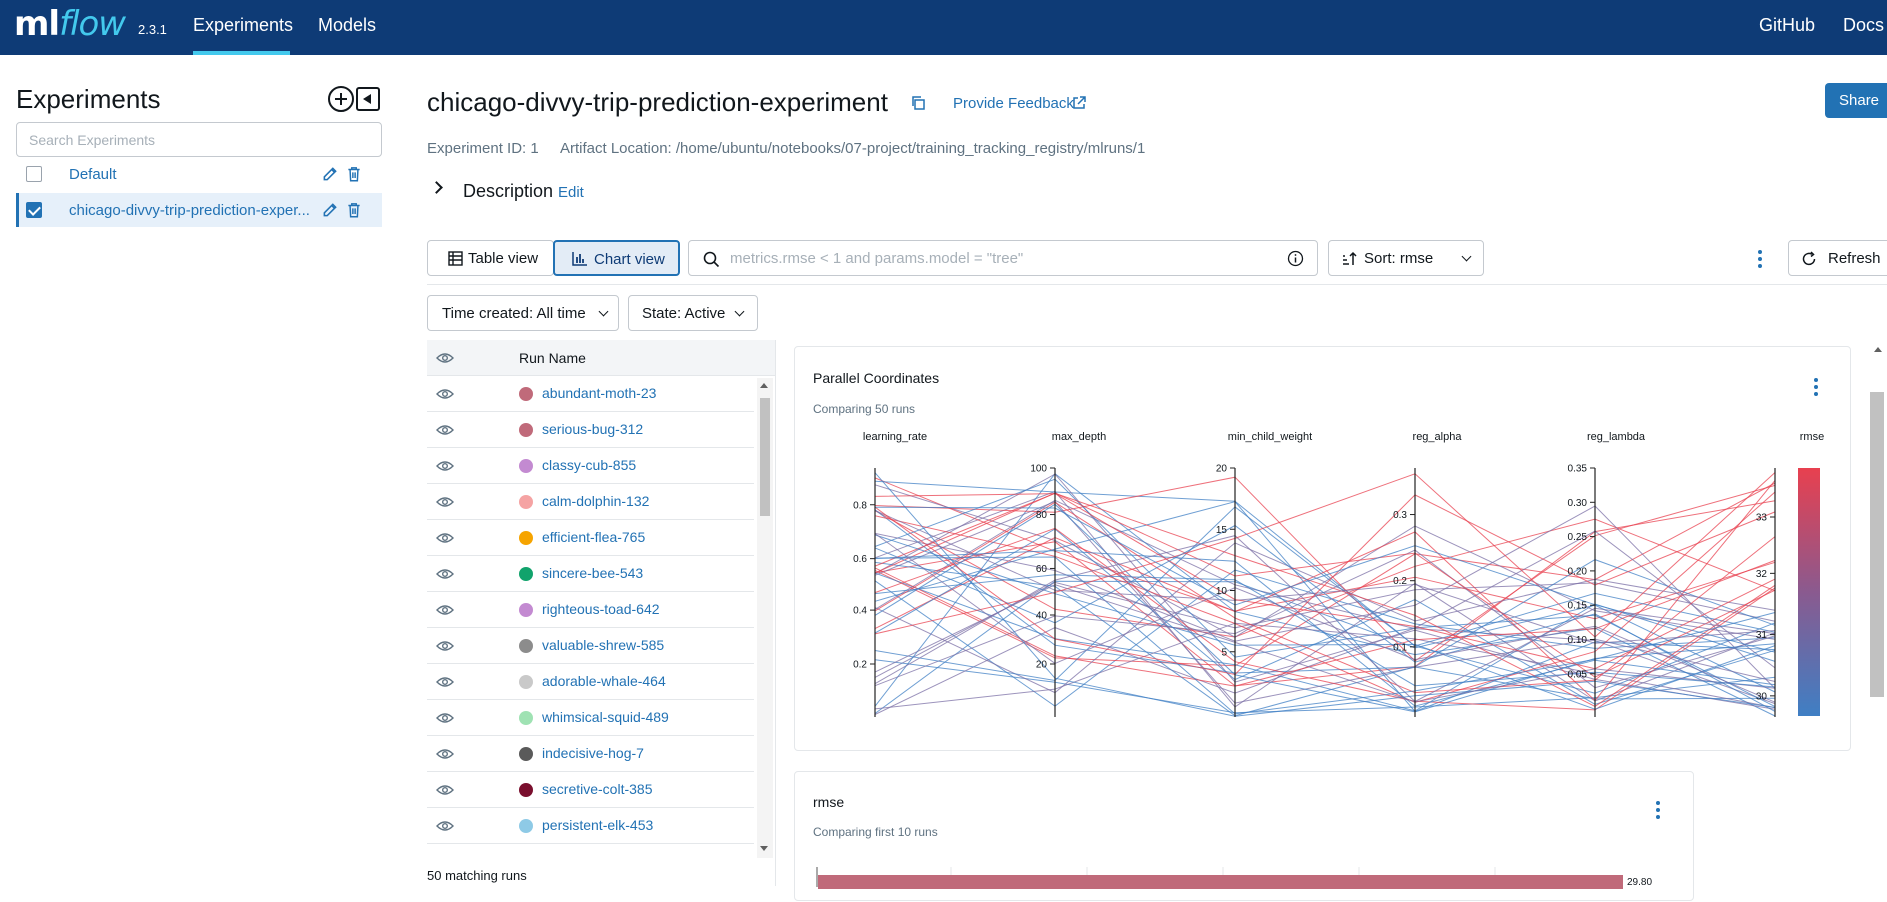 The width and height of the screenshot is (1887, 902). I want to click on time-created-dropdown: Time created: All time, so click(523, 313).